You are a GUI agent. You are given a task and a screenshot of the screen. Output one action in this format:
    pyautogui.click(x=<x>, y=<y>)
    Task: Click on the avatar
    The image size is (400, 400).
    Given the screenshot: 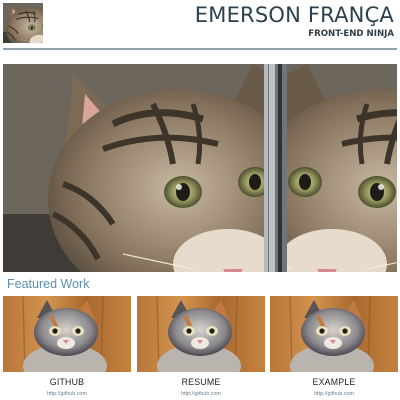 What is the action you would take?
    pyautogui.click(x=23, y=23)
    